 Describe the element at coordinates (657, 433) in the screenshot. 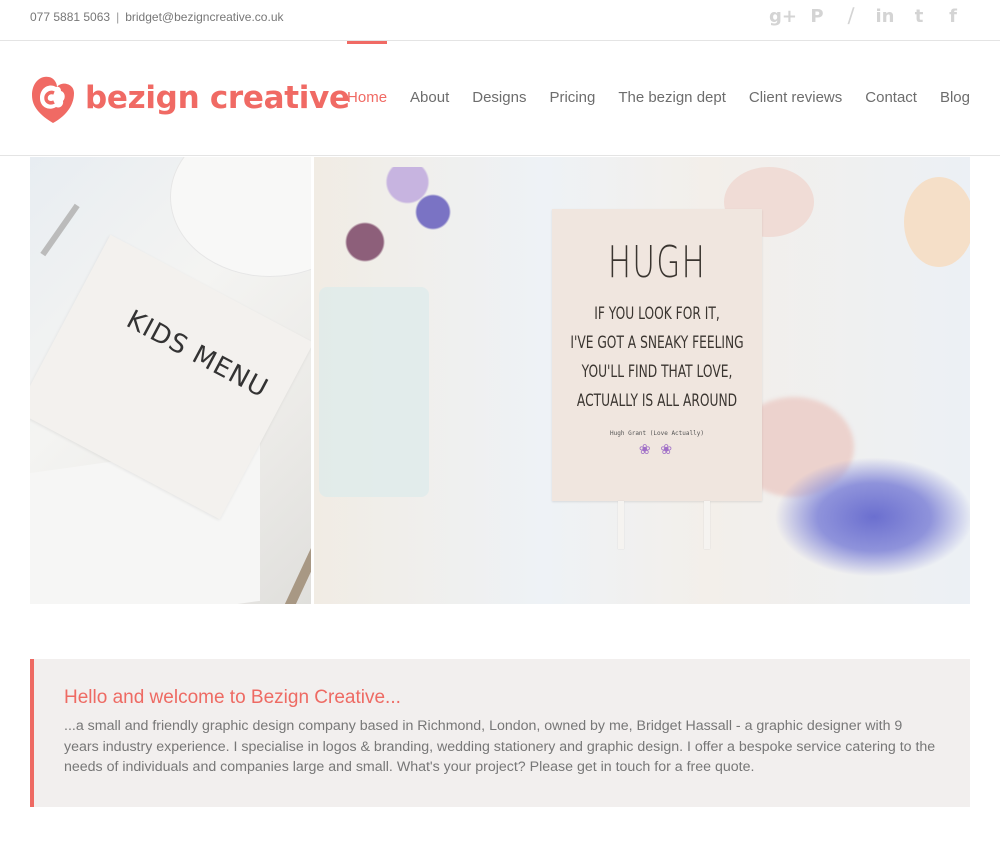

I see `sign-credit: Hugh Grant (Love Actually)` at that location.